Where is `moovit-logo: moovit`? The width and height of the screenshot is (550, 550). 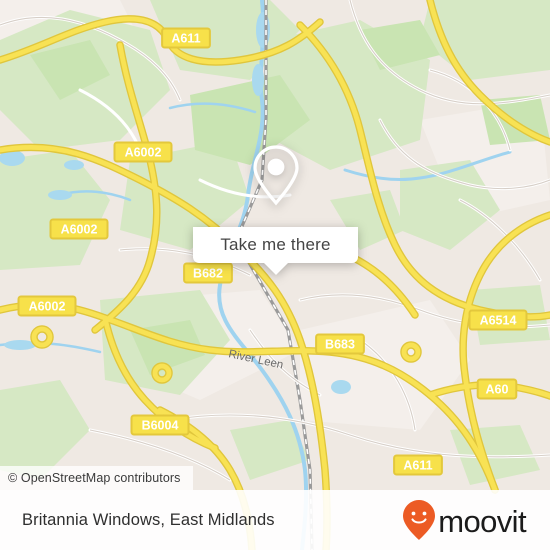
moovit-logo: moovit is located at coordinates (464, 520).